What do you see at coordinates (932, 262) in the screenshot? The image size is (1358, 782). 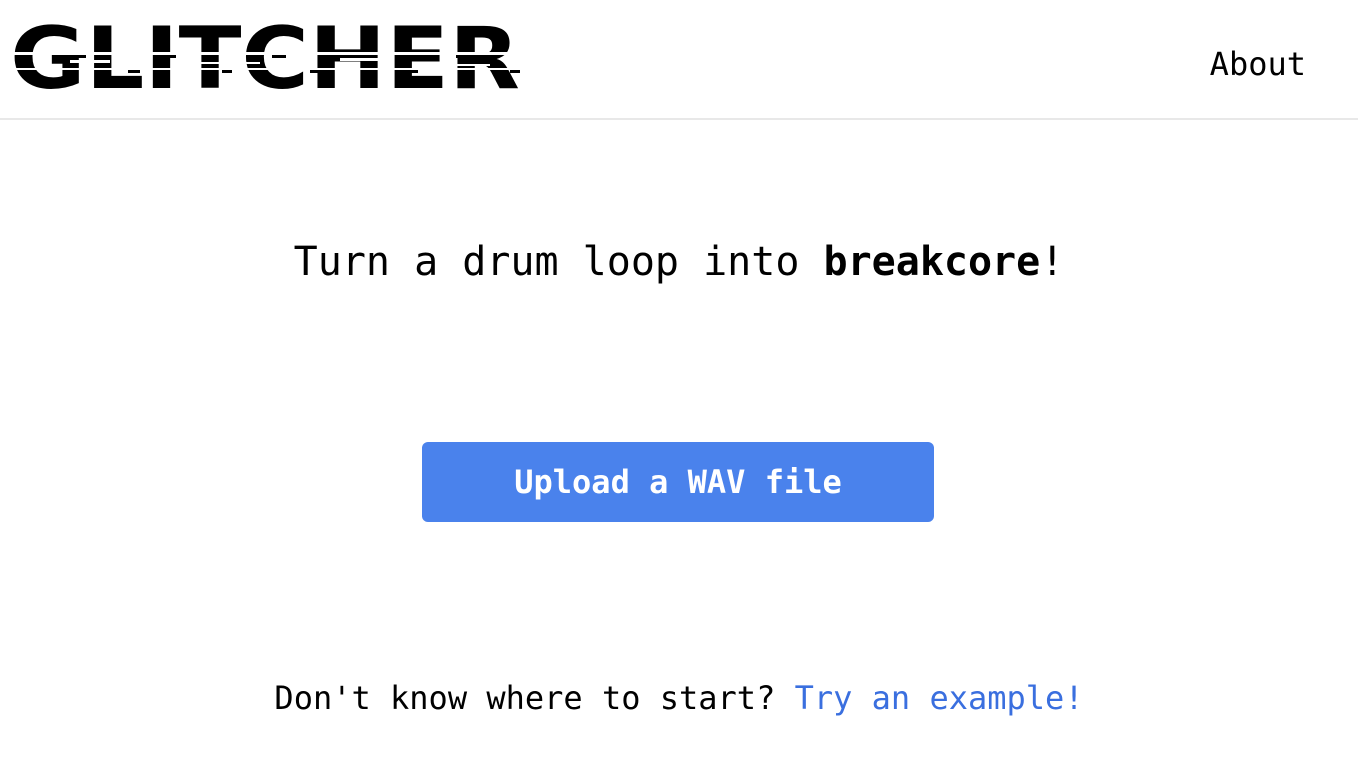 I see `tagline-emphasis: breakcore` at bounding box center [932, 262].